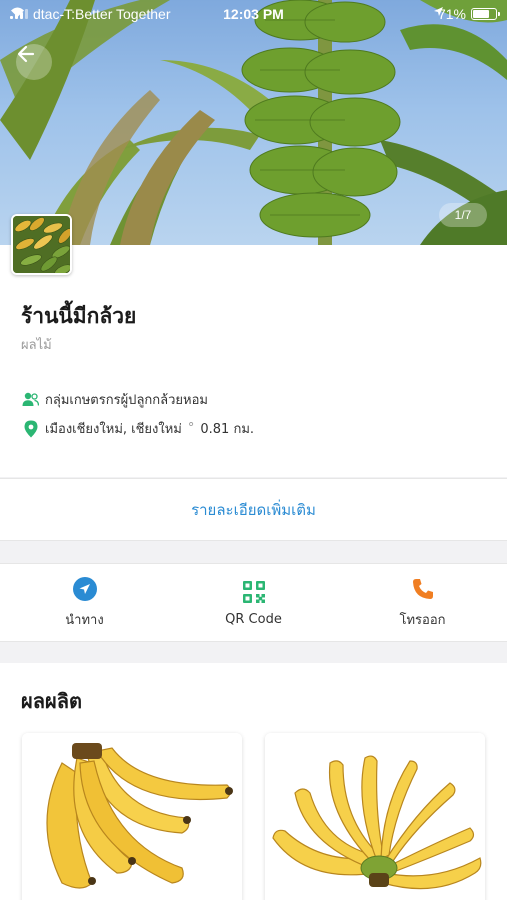 The image size is (507, 900). Describe the element at coordinates (485, 14) in the screenshot. I see `battery-icon` at that location.